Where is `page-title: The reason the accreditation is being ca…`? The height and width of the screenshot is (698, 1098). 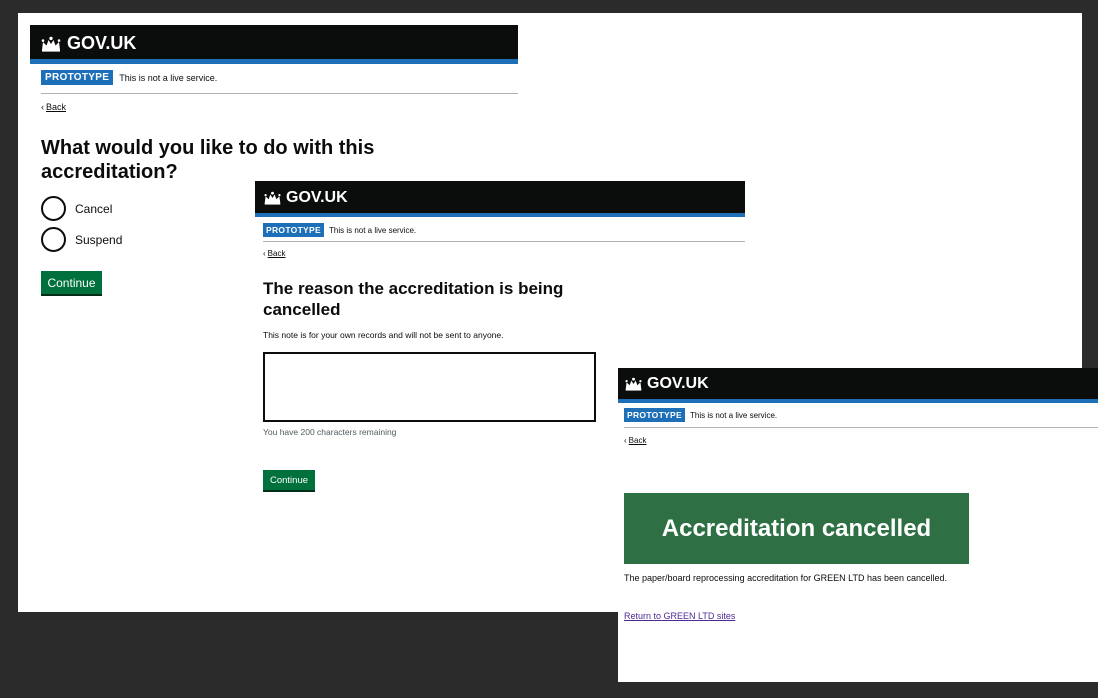
page-title: The reason the accreditation is being ca… is located at coordinates (413, 299).